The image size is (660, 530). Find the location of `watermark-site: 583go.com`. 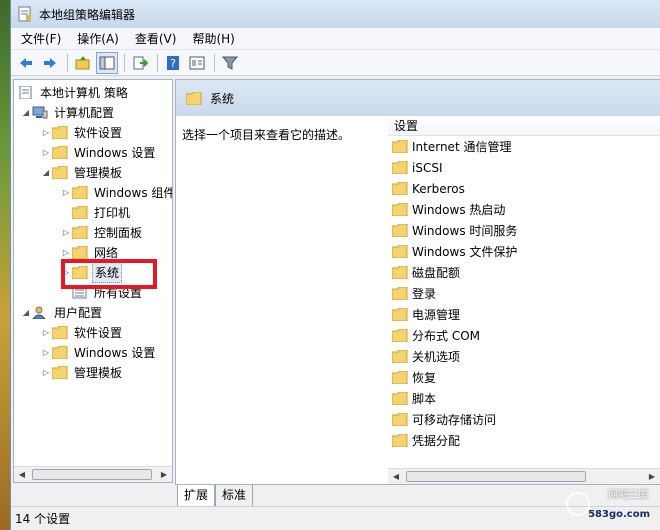

watermark-site: 583go.com is located at coordinates (619, 514).